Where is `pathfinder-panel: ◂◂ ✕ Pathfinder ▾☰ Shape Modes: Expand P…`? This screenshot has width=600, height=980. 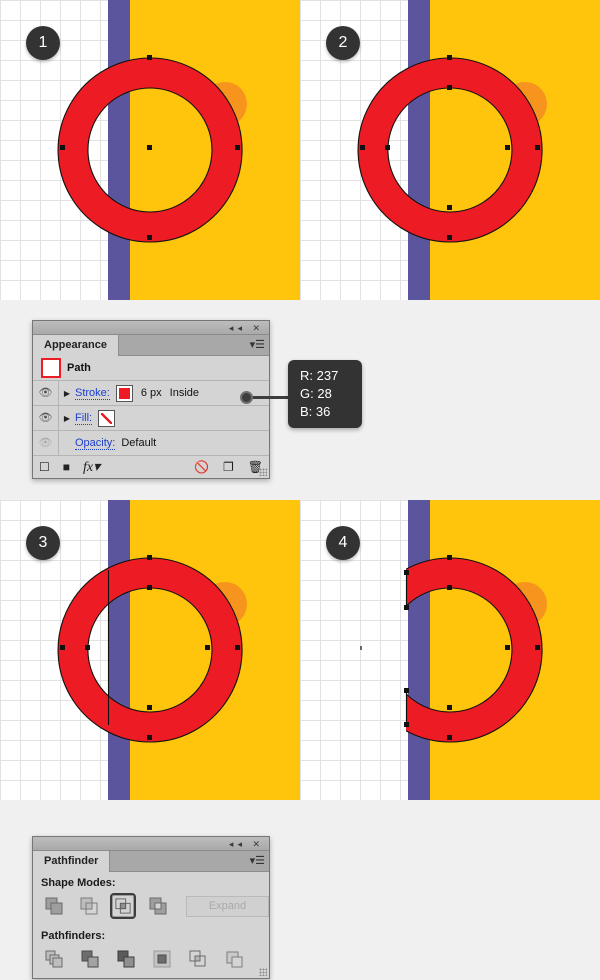
pathfinder-panel: ◂◂ ✕ Pathfinder ▾☰ Shape Modes: Expand P… is located at coordinates (151, 907).